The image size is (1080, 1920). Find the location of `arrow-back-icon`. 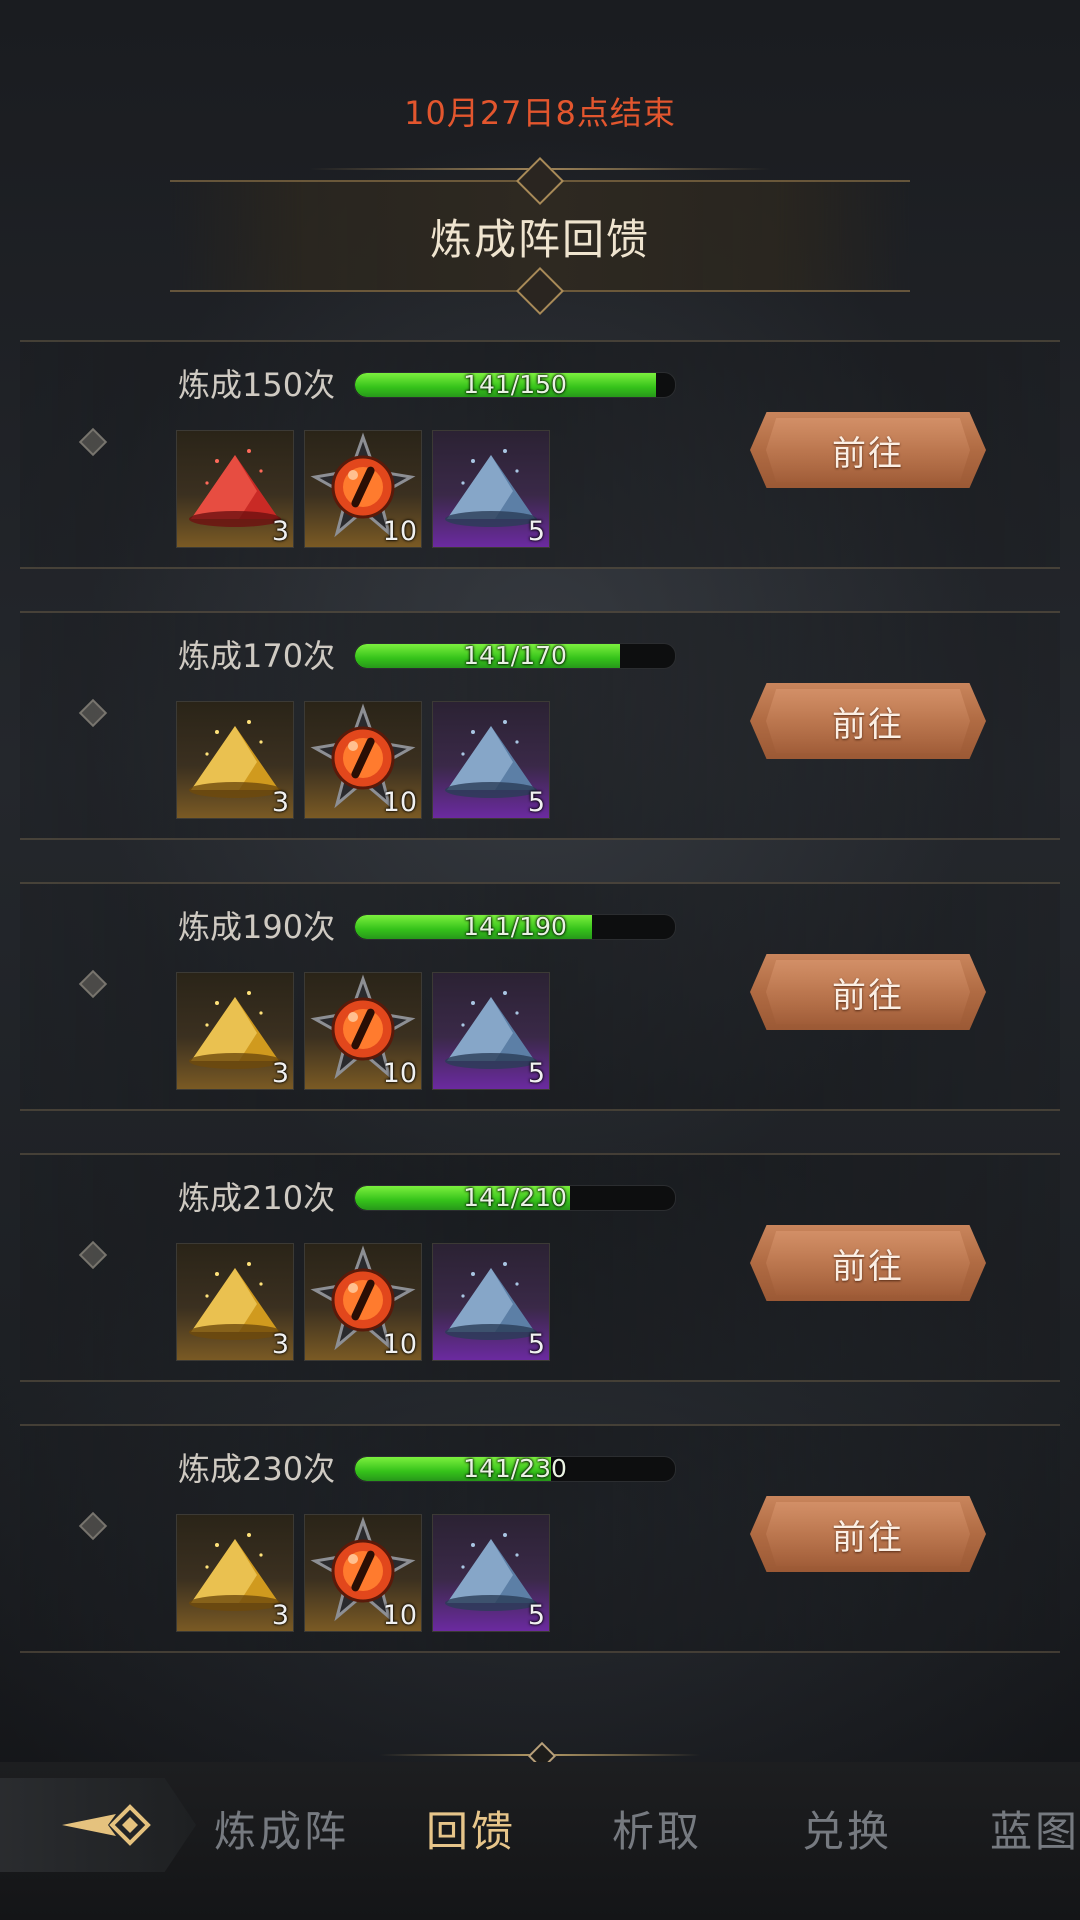

arrow-back-icon is located at coordinates (106, 1825).